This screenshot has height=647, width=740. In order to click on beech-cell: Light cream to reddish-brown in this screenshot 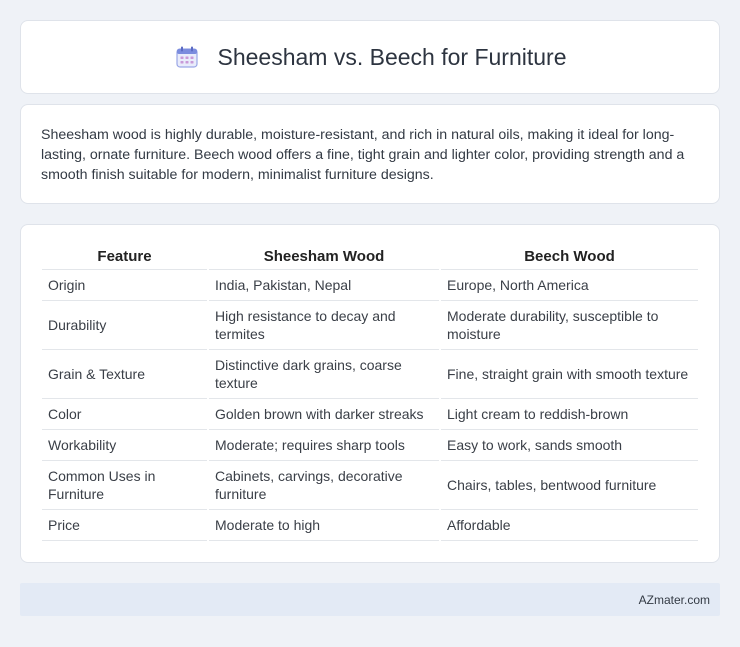, I will do `click(568, 414)`.